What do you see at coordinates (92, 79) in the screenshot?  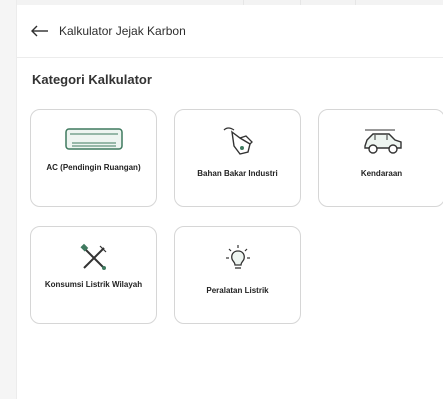 I see `section-title: Kategori Kalkulator` at bounding box center [92, 79].